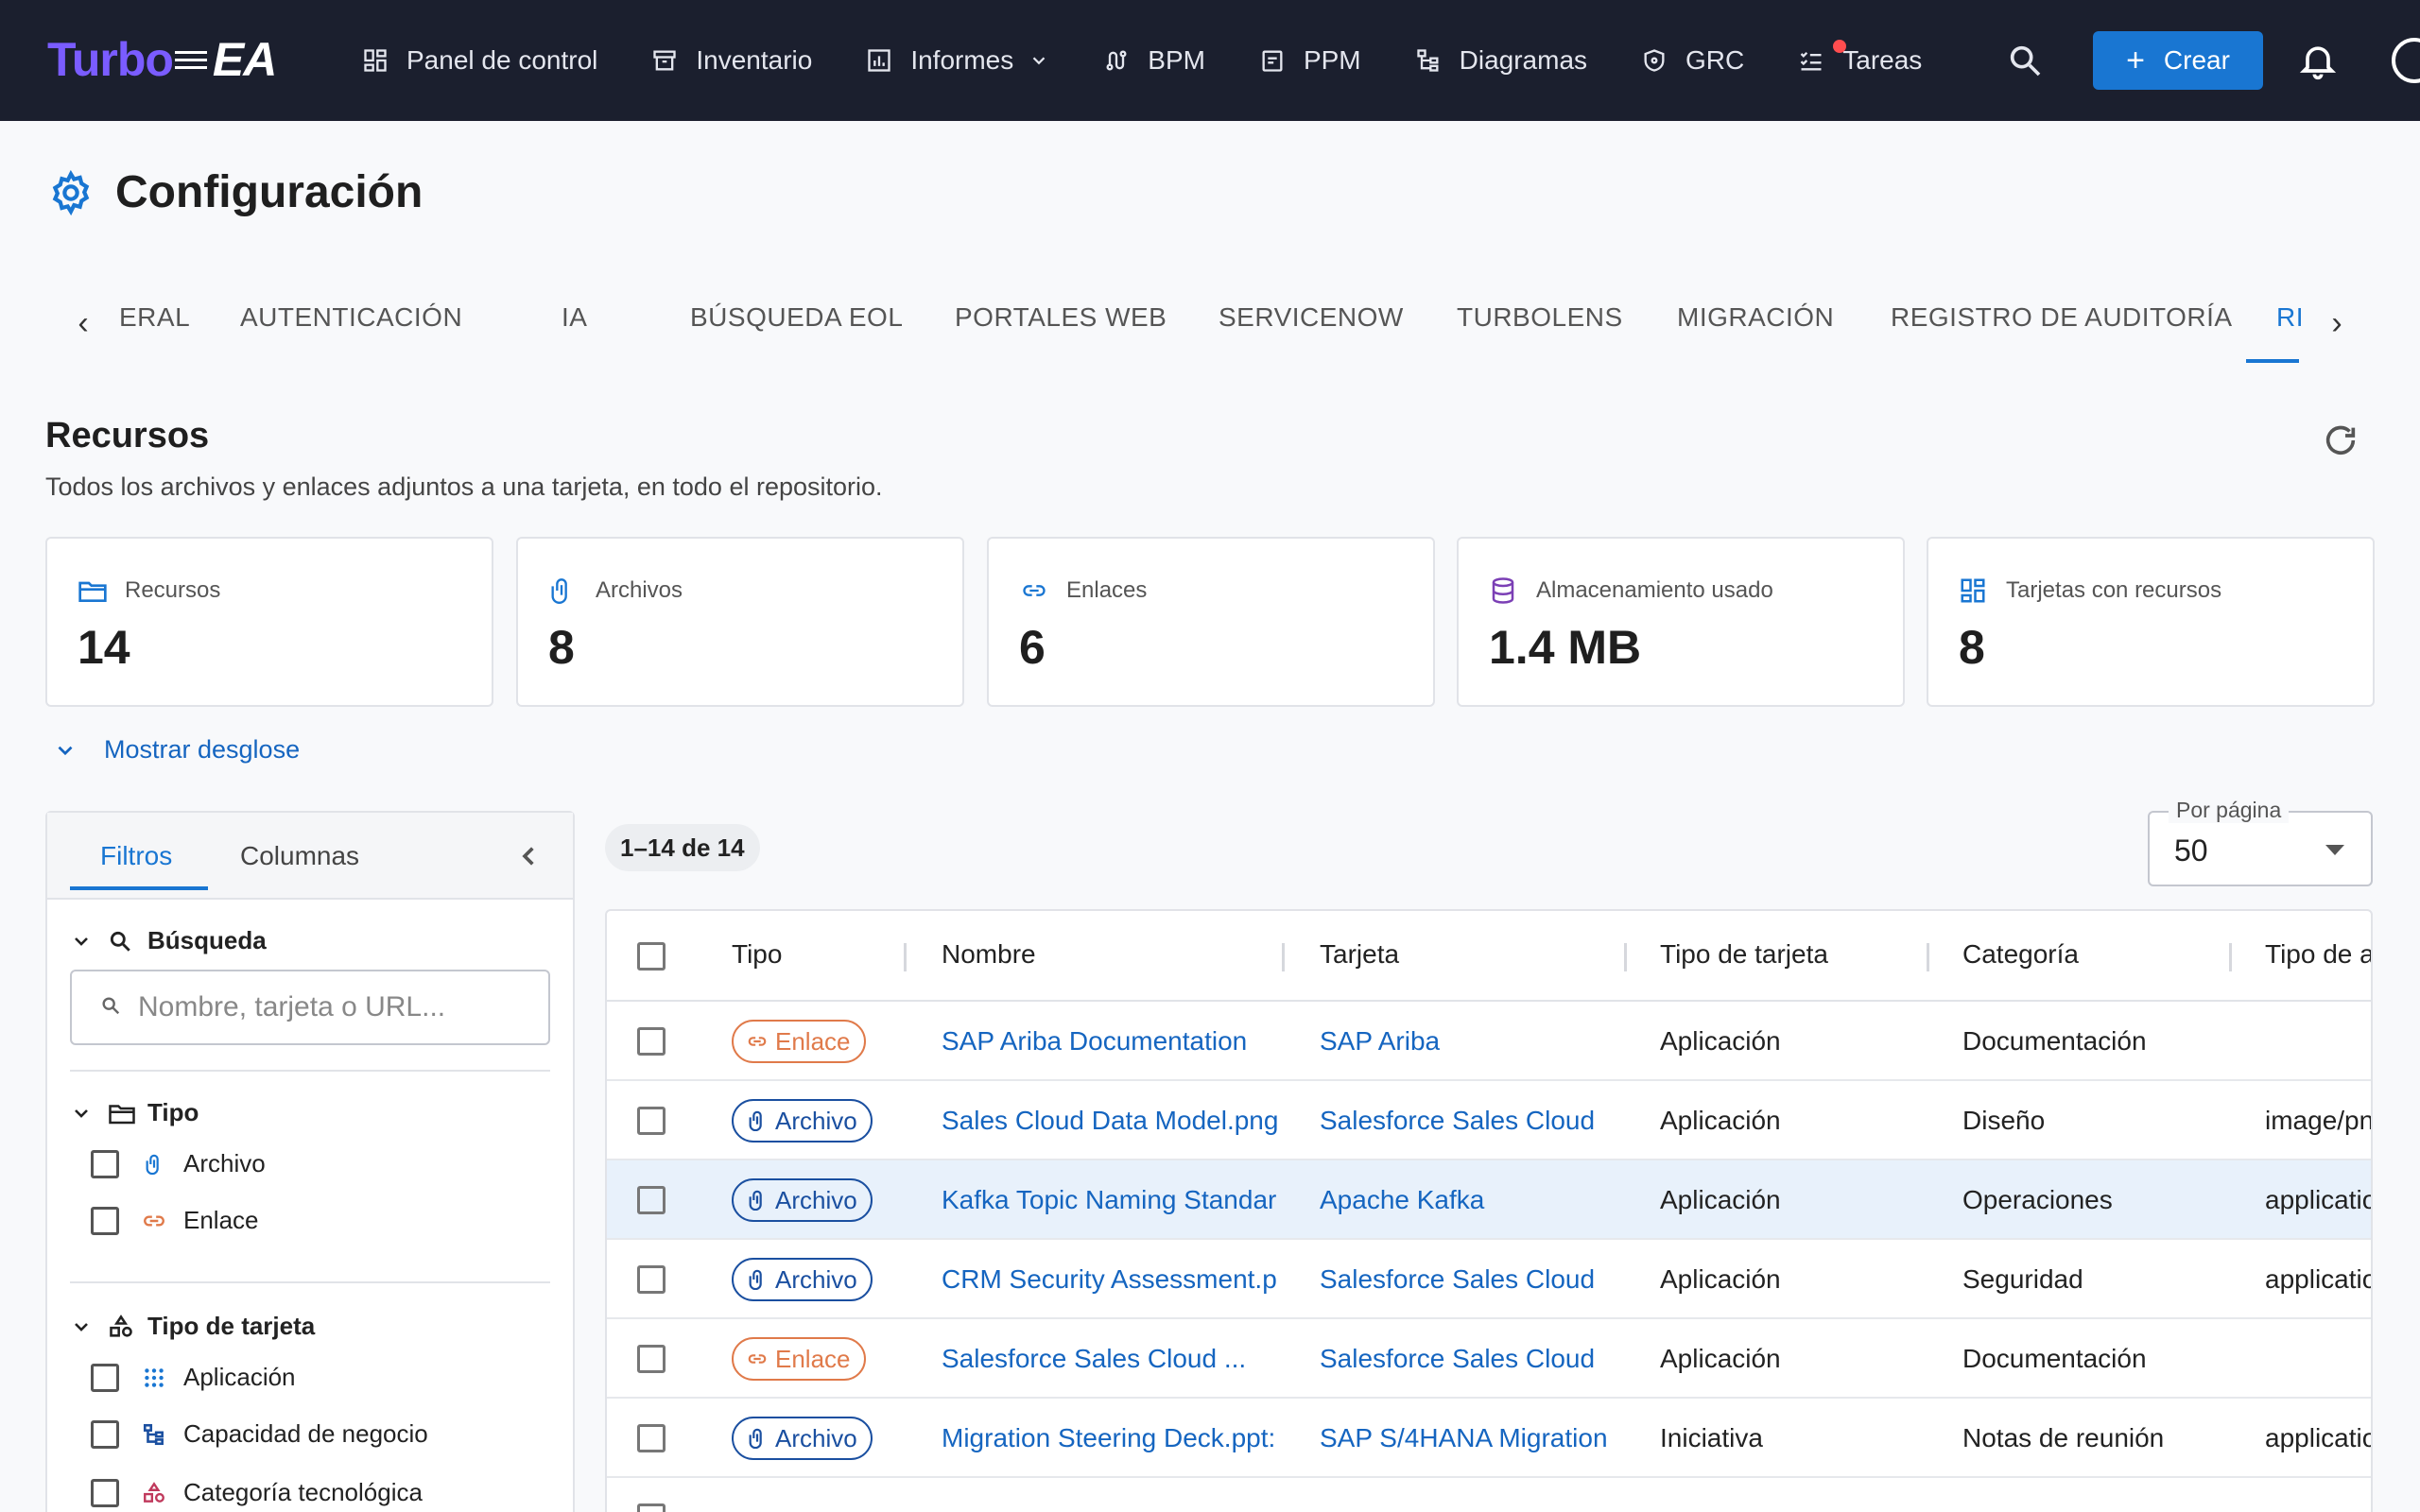  What do you see at coordinates (1153, 60) in the screenshot?
I see `nav-bpm: BPM` at bounding box center [1153, 60].